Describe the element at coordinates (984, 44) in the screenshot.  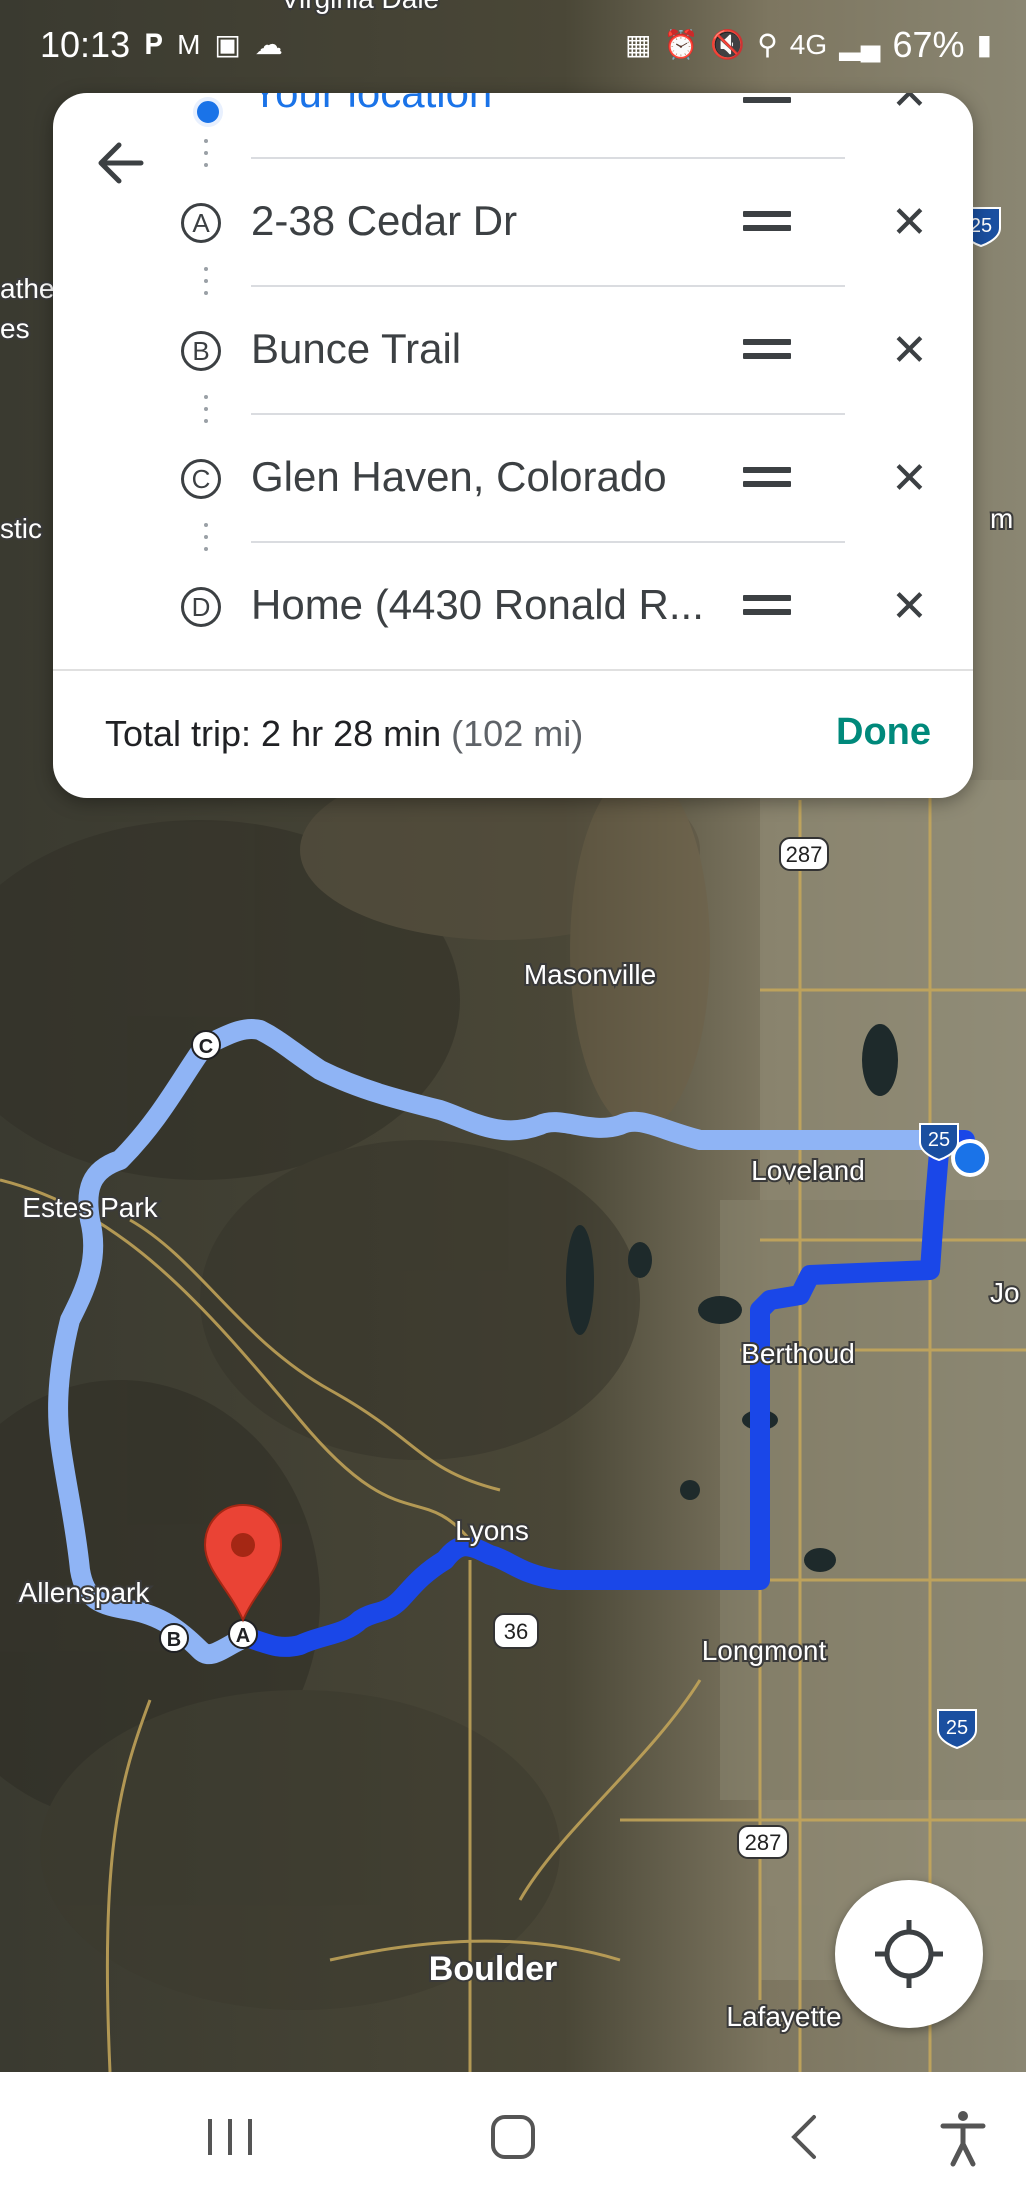
I see `battery-icon: ▮` at that location.